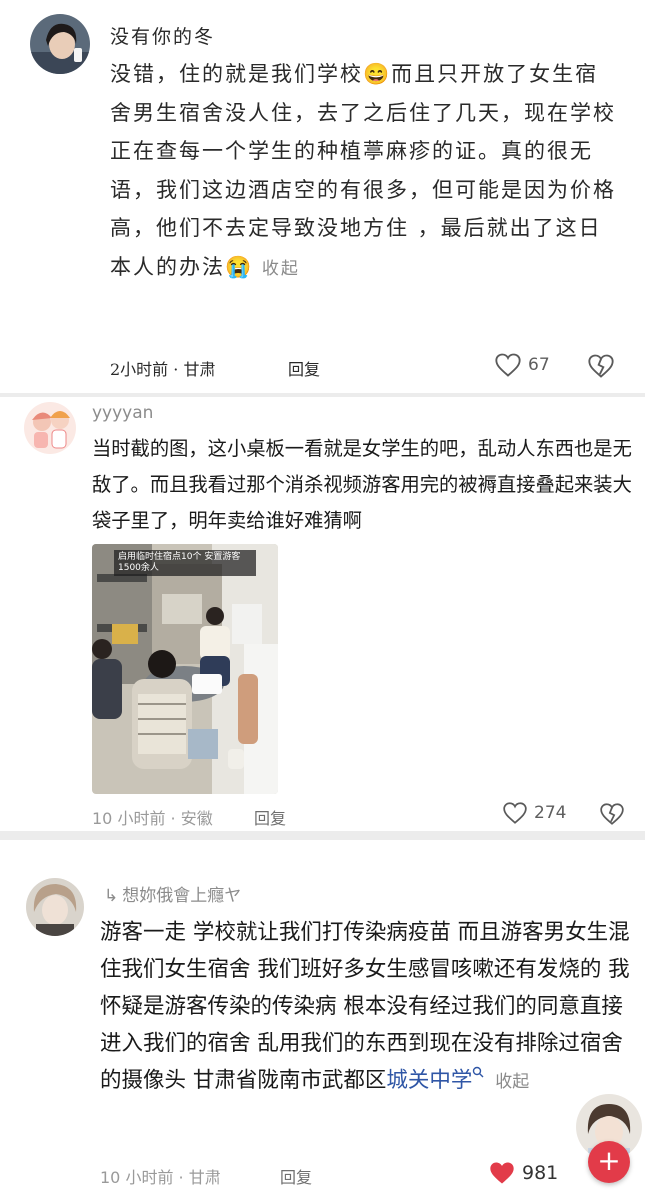  I want to click on username: ↳ 想妳俄會上癮ヤ, so click(172, 893).